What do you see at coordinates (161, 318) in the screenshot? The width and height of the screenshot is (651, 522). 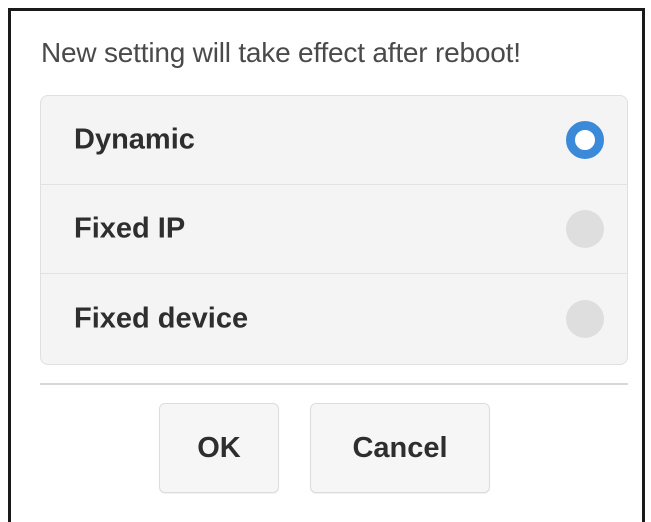 I see `option-label: Fixed device` at bounding box center [161, 318].